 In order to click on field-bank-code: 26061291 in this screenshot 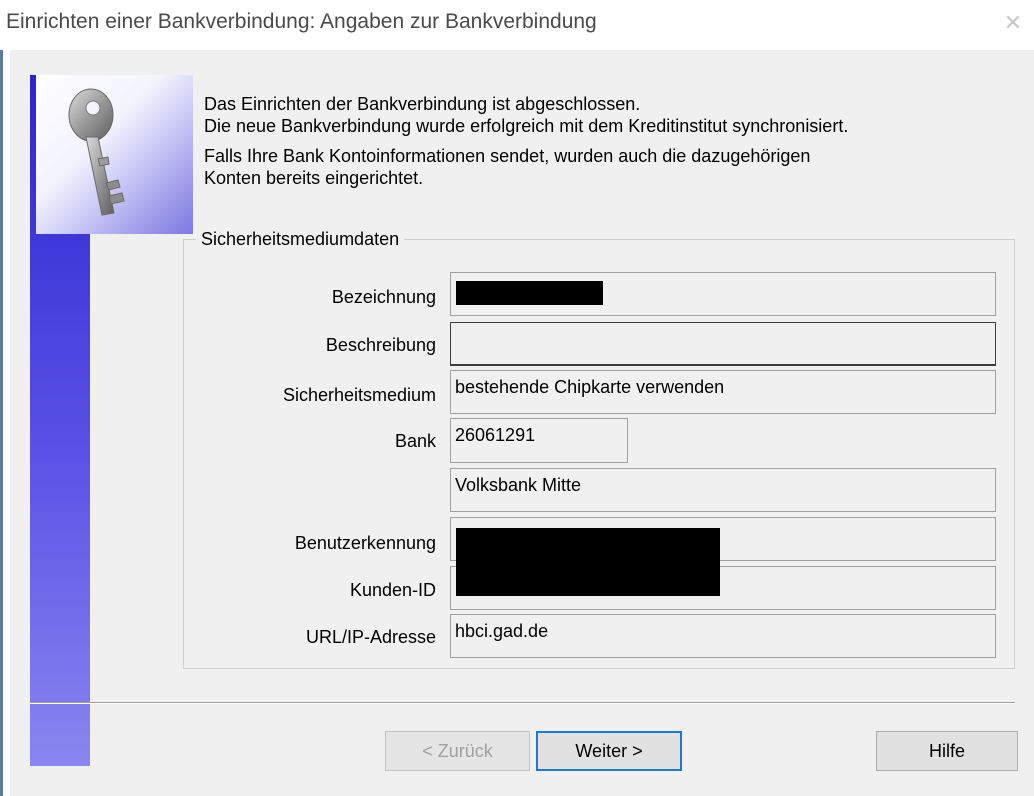, I will do `click(539, 440)`.